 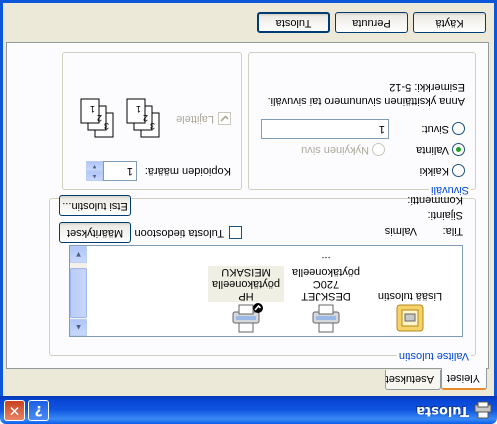 I want to click on radio-selection, so click(x=458, y=149).